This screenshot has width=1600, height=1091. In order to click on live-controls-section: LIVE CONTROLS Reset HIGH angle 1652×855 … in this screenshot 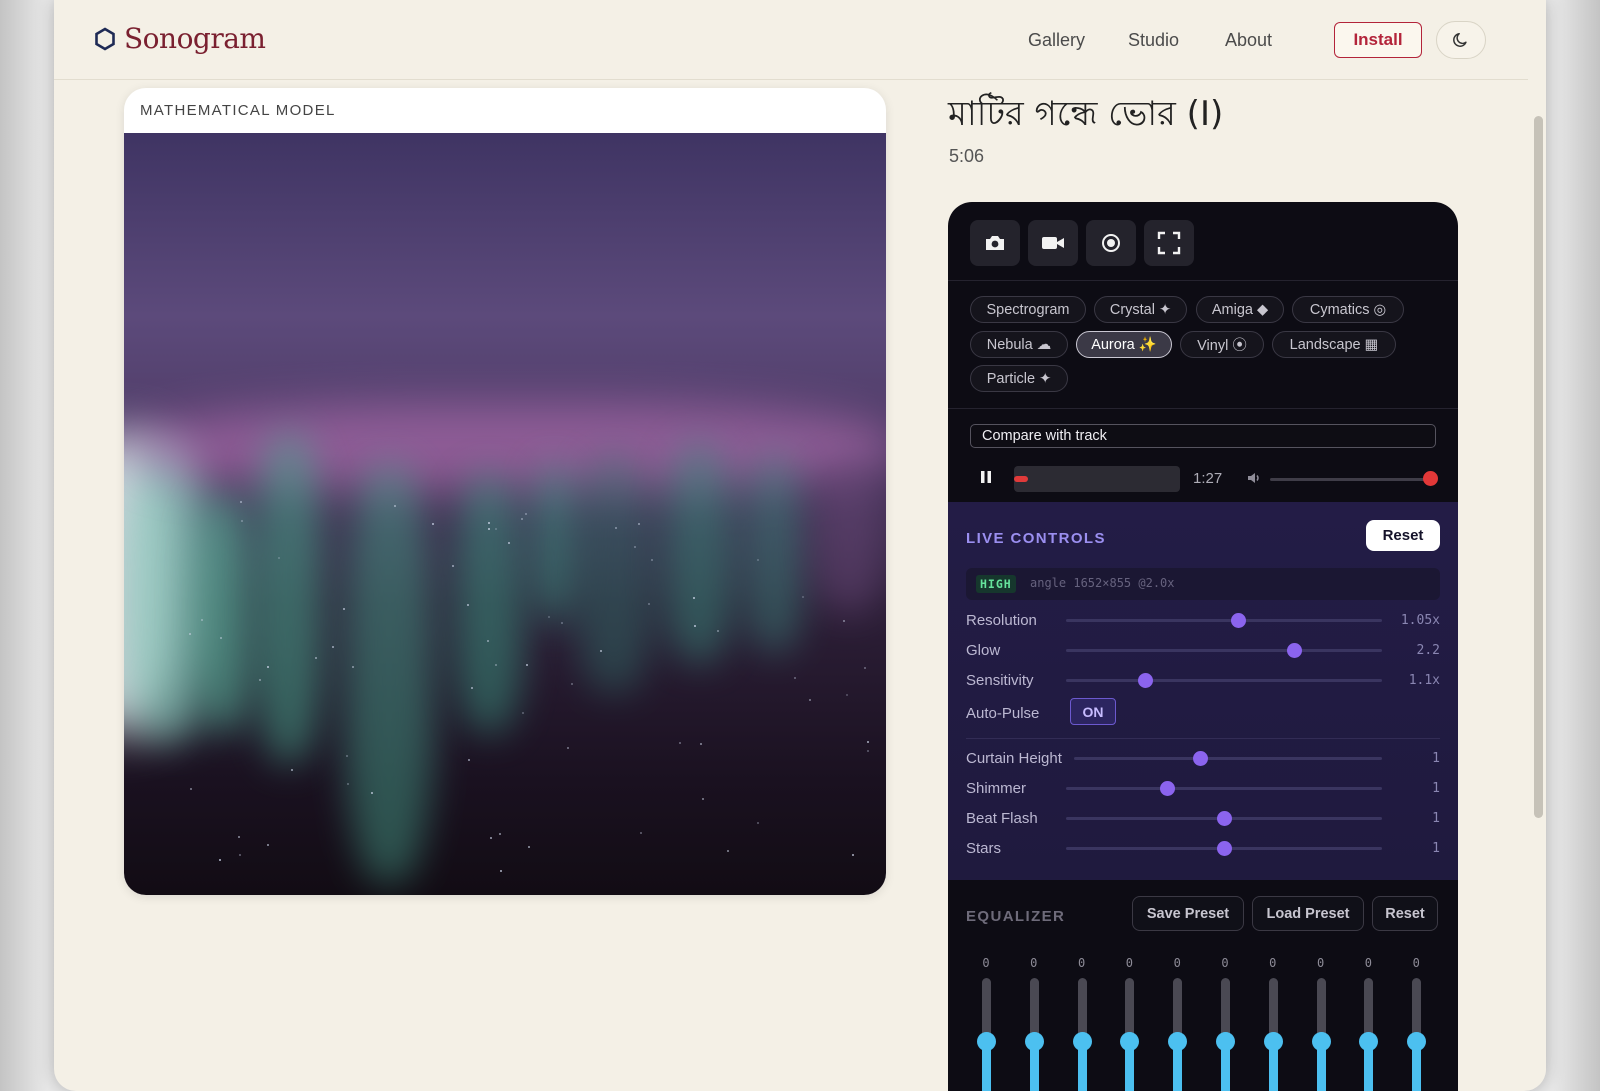, I will do `click(1203, 691)`.